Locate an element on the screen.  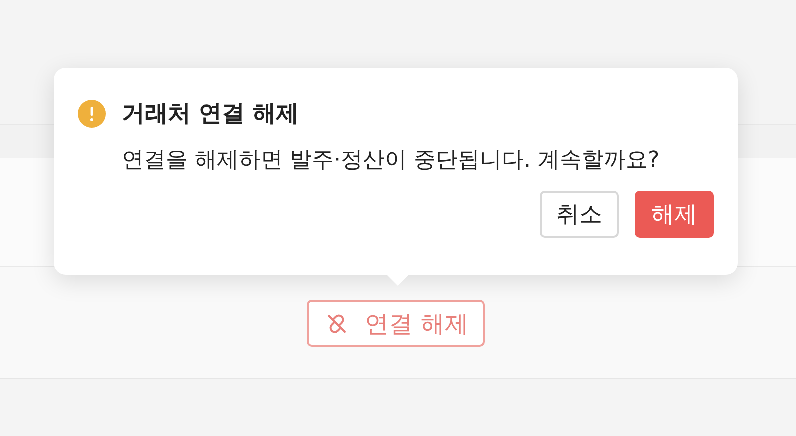
confirm-button: 해제 is located at coordinates (674, 214).